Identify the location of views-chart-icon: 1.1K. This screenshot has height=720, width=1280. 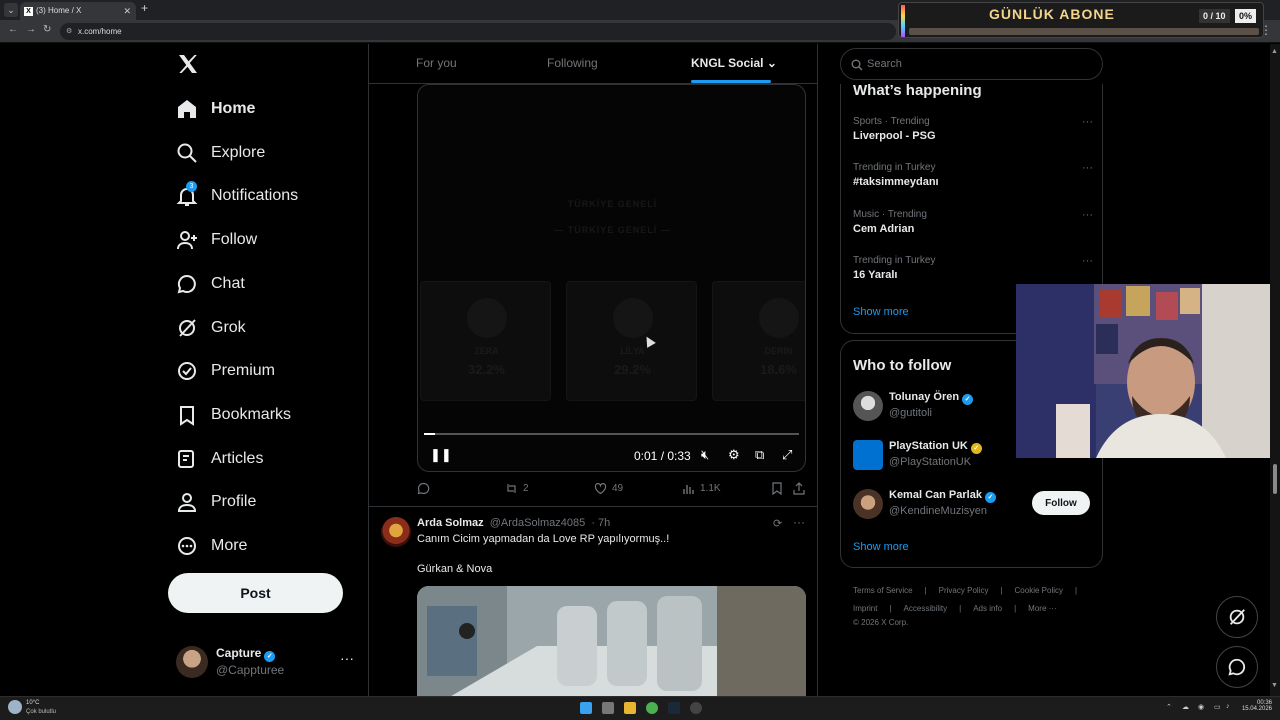
(701, 488).